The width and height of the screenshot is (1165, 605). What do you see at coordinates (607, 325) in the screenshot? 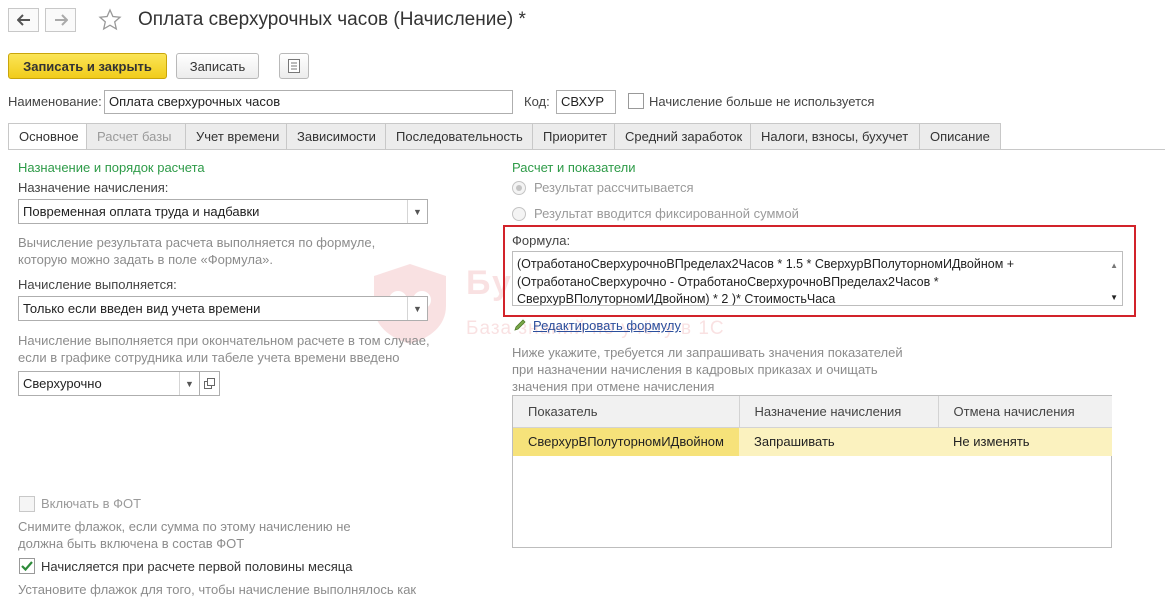
I see `edit-formula-link: Редактировать формулу` at bounding box center [607, 325].